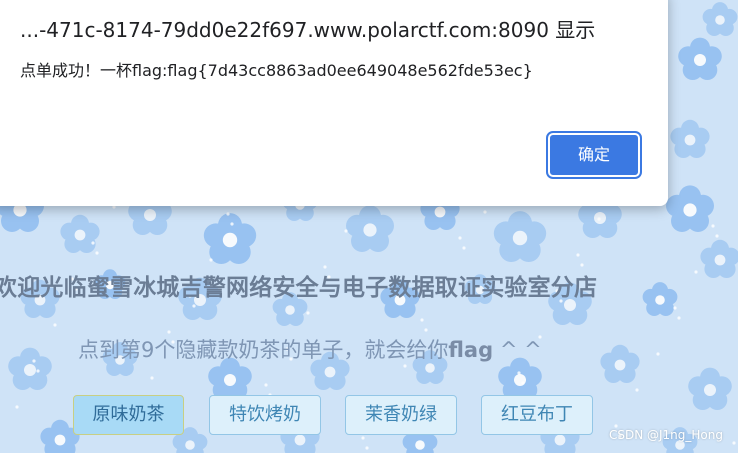 The image size is (738, 453). What do you see at coordinates (594, 155) in the screenshot?
I see `ok-button: 确定` at bounding box center [594, 155].